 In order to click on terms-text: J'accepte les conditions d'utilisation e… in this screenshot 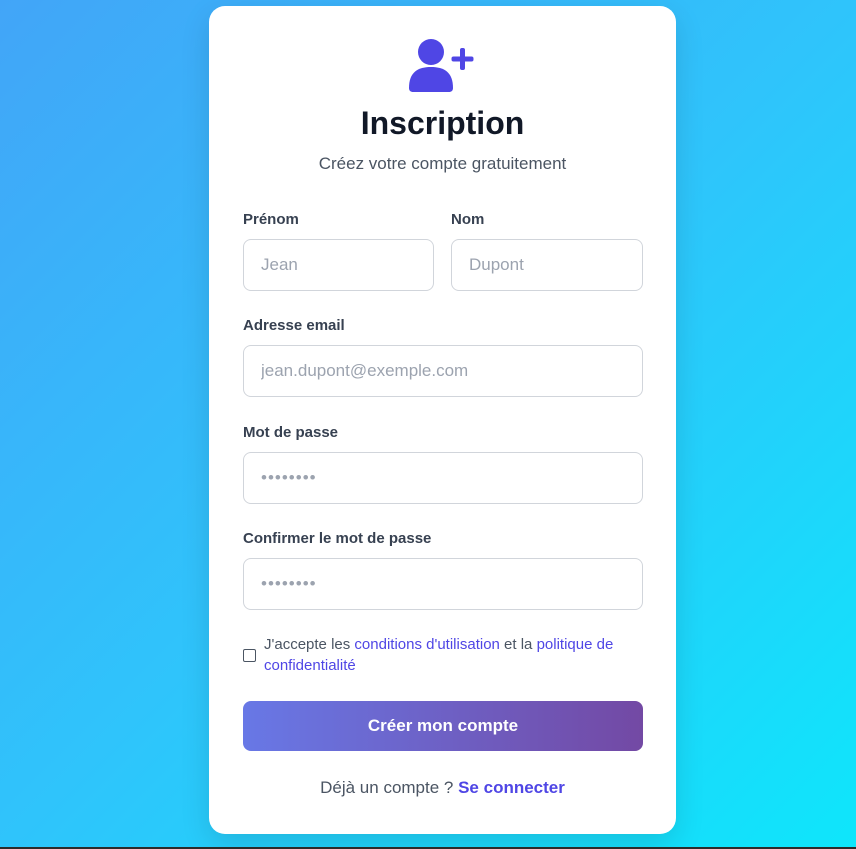, I will do `click(453, 655)`.